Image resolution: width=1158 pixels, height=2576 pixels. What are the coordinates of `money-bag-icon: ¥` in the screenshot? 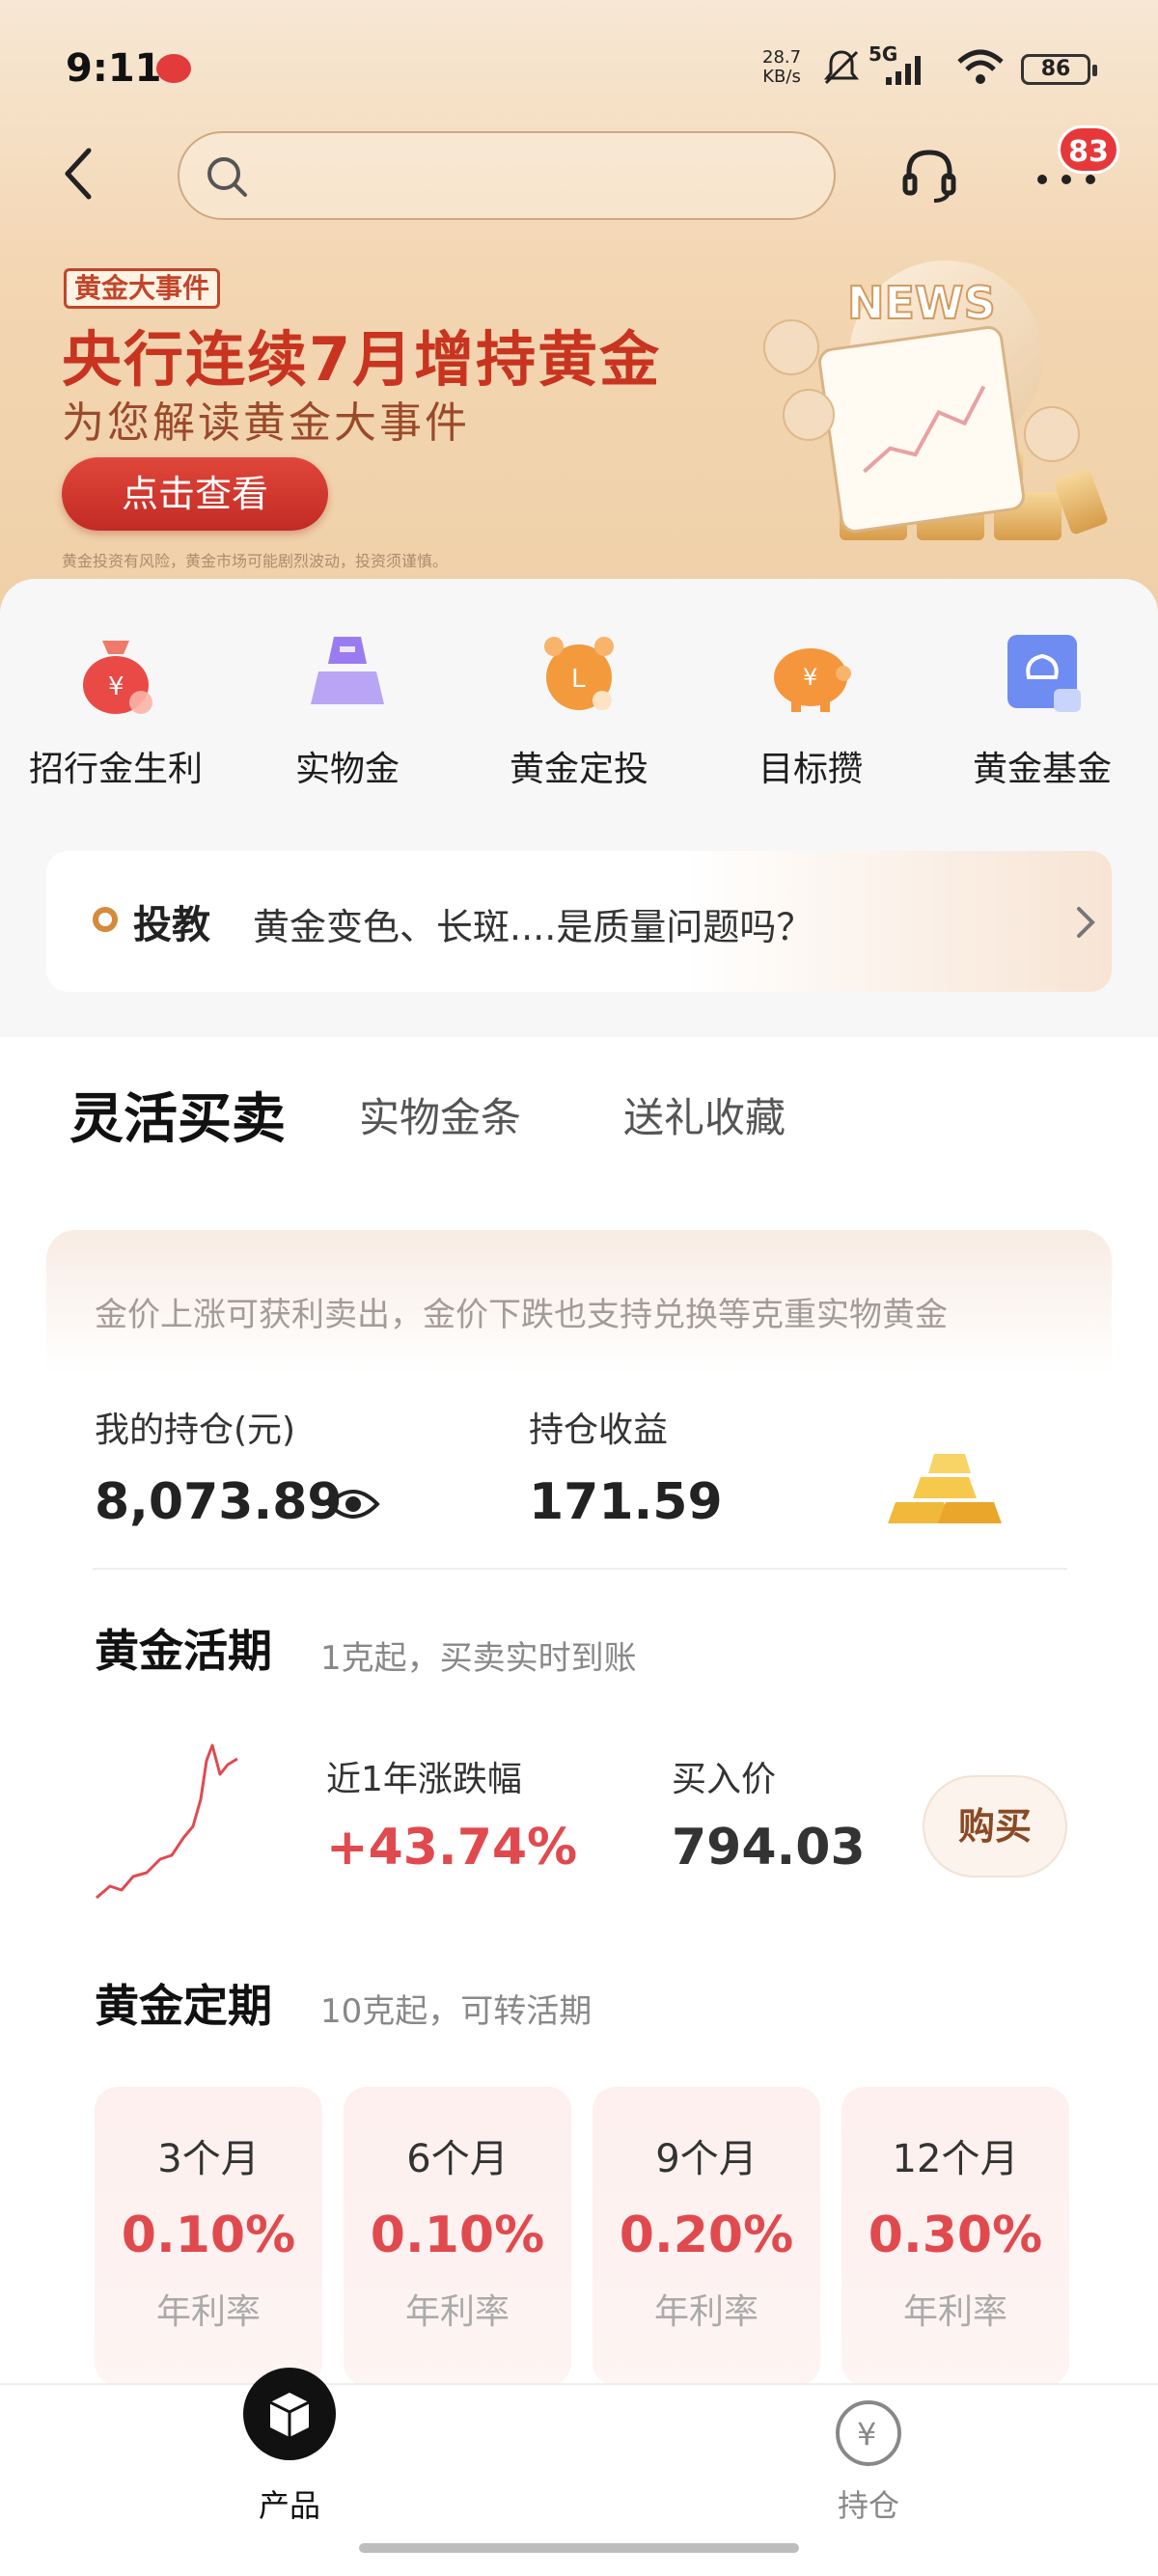 It's located at (115, 674).